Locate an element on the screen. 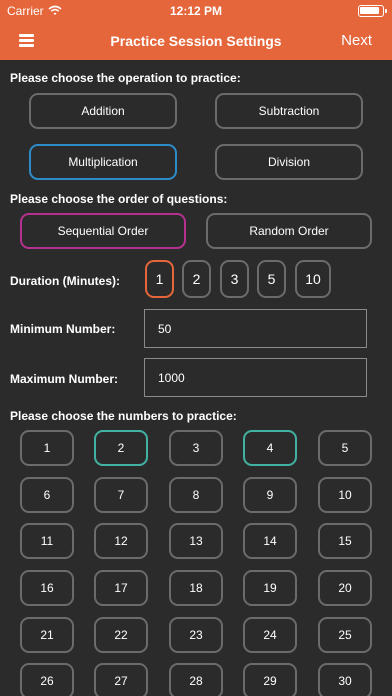 The height and width of the screenshot is (696, 392). number-button-15: 15 is located at coordinates (345, 541).